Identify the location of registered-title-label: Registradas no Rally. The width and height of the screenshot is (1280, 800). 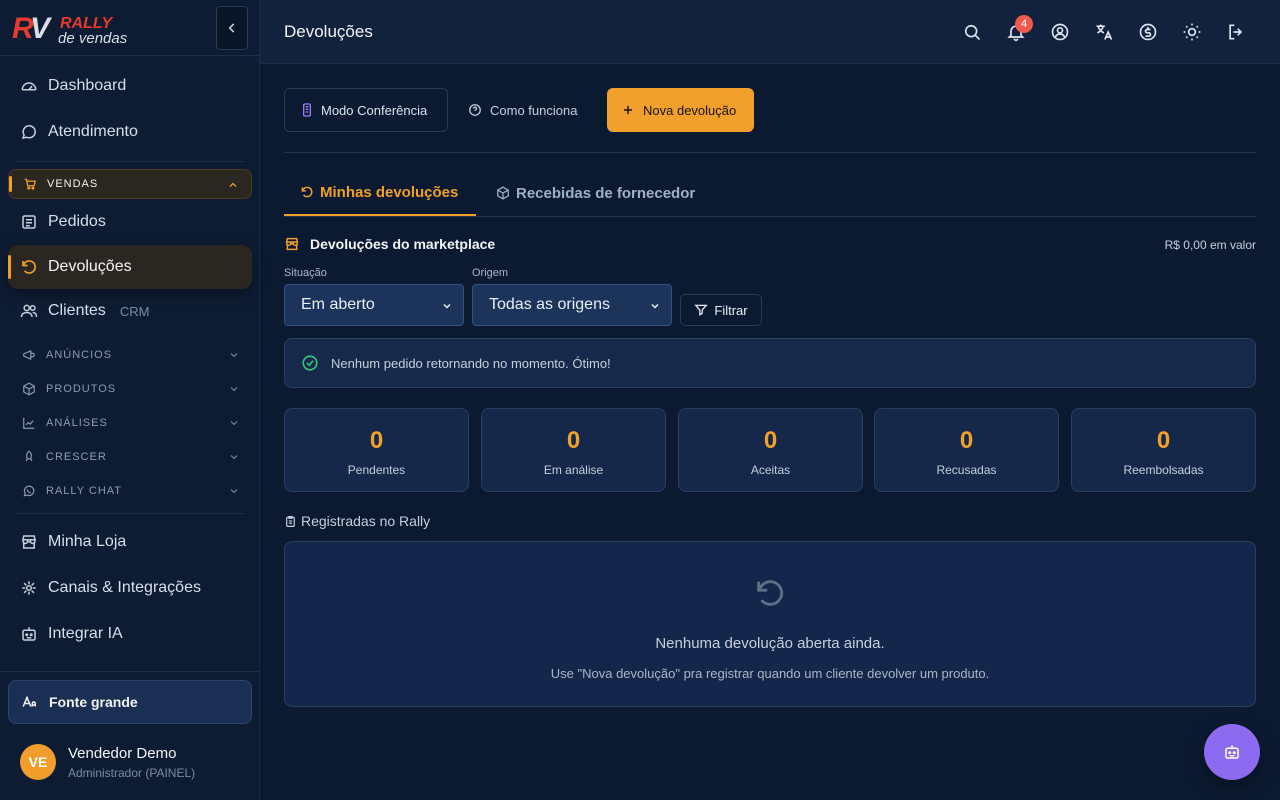
(366, 521).